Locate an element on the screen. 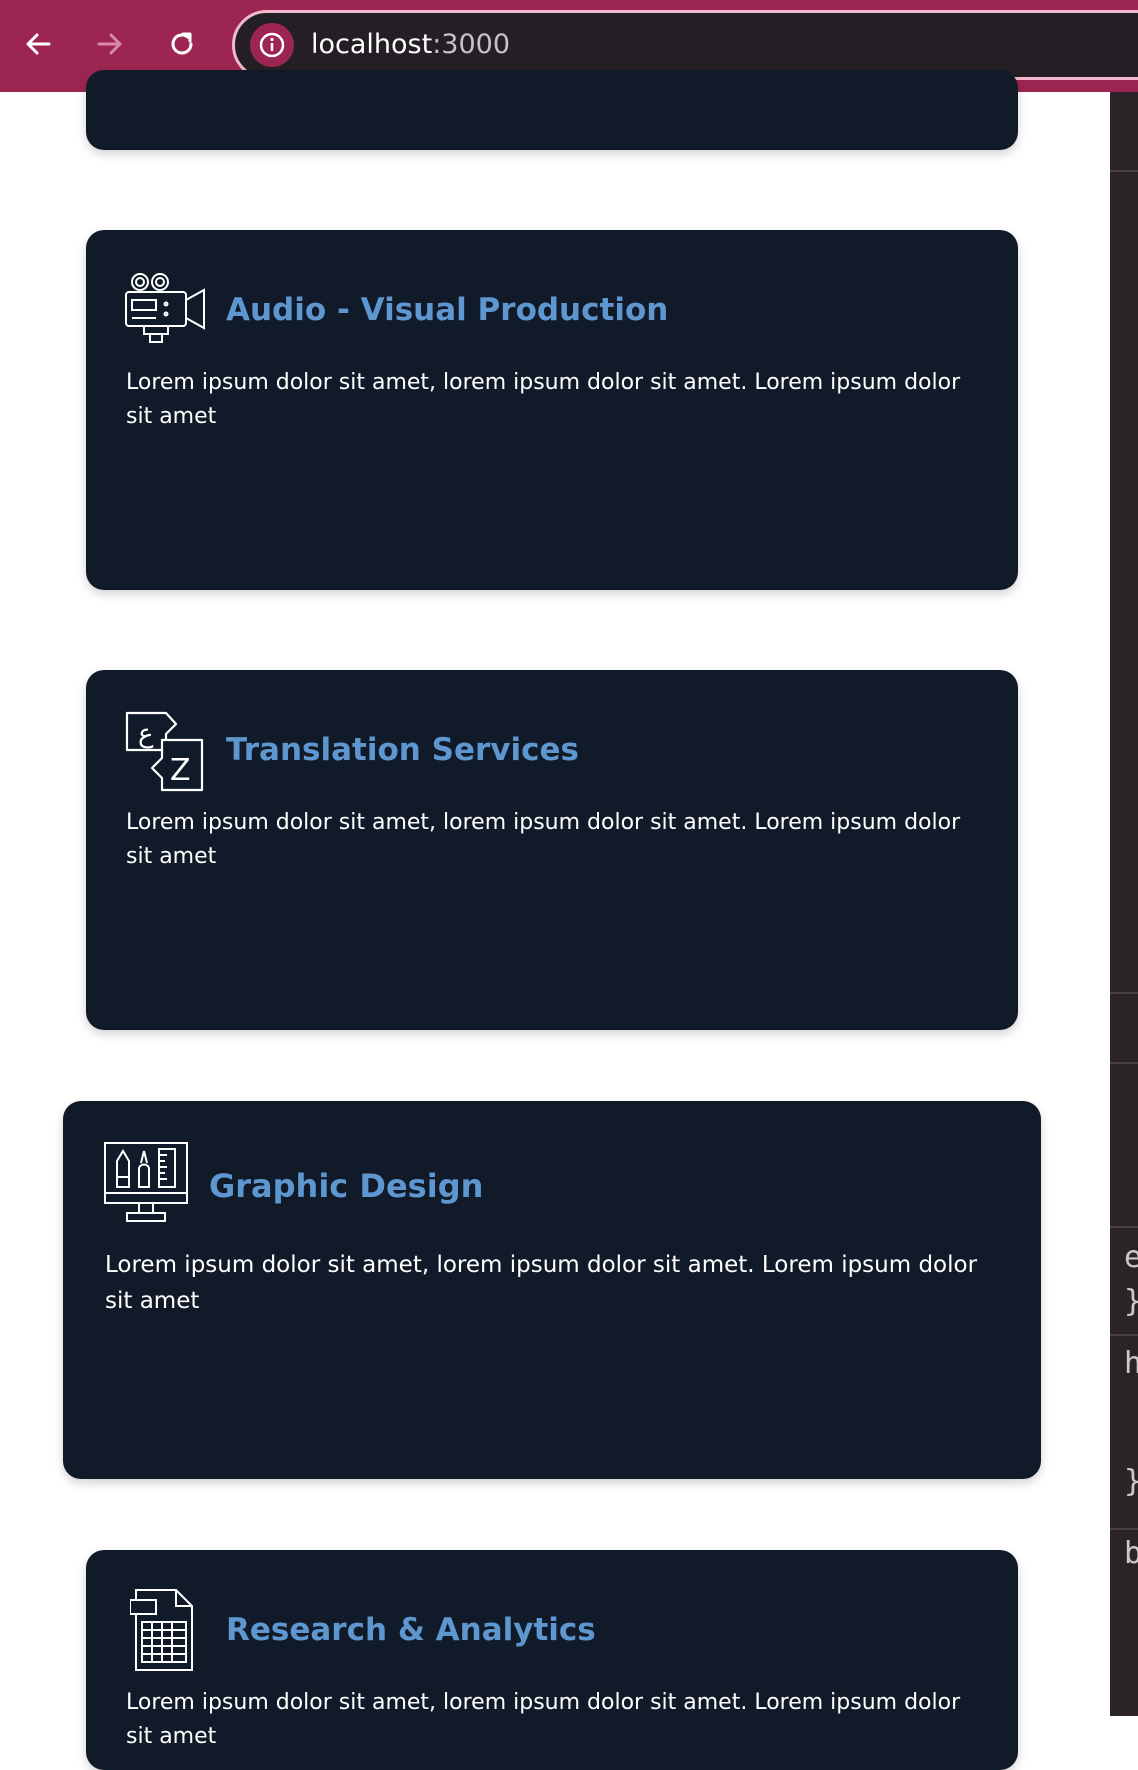 The height and width of the screenshot is (1770, 1138). forward-button is located at coordinates (110, 44).